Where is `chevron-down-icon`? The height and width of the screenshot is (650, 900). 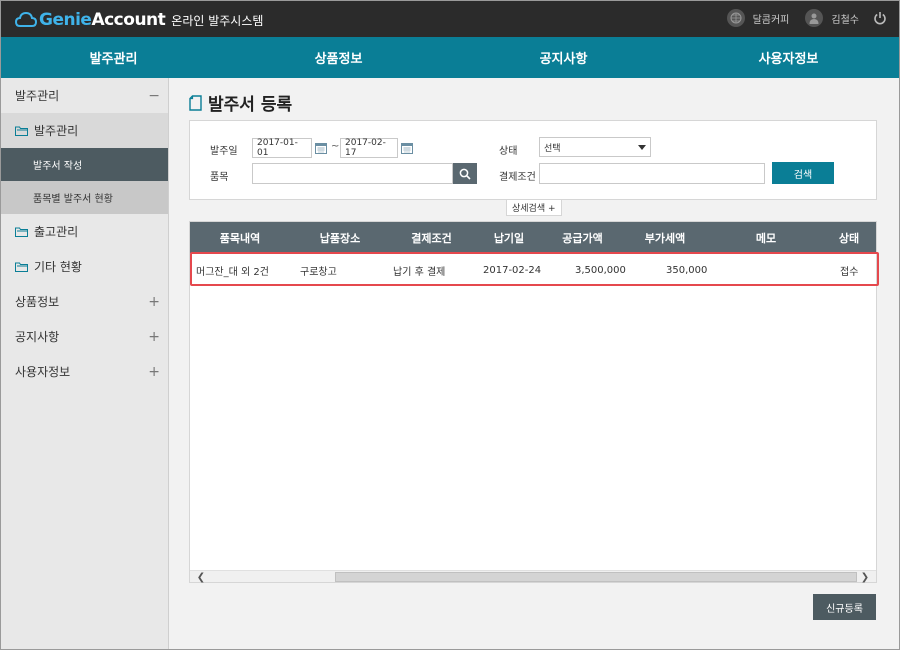 chevron-down-icon is located at coordinates (642, 147).